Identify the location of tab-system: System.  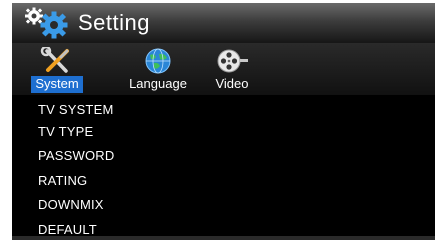
(57, 70).